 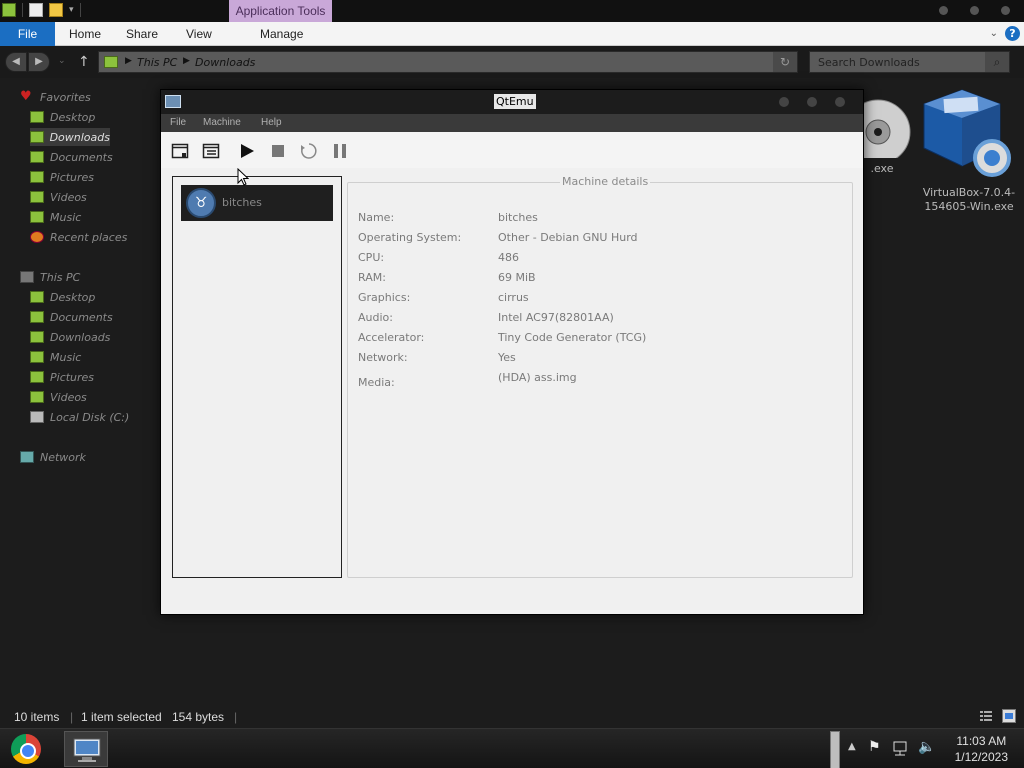 What do you see at coordinates (515, 101) in the screenshot?
I see `qtemu-title: QtEmu` at bounding box center [515, 101].